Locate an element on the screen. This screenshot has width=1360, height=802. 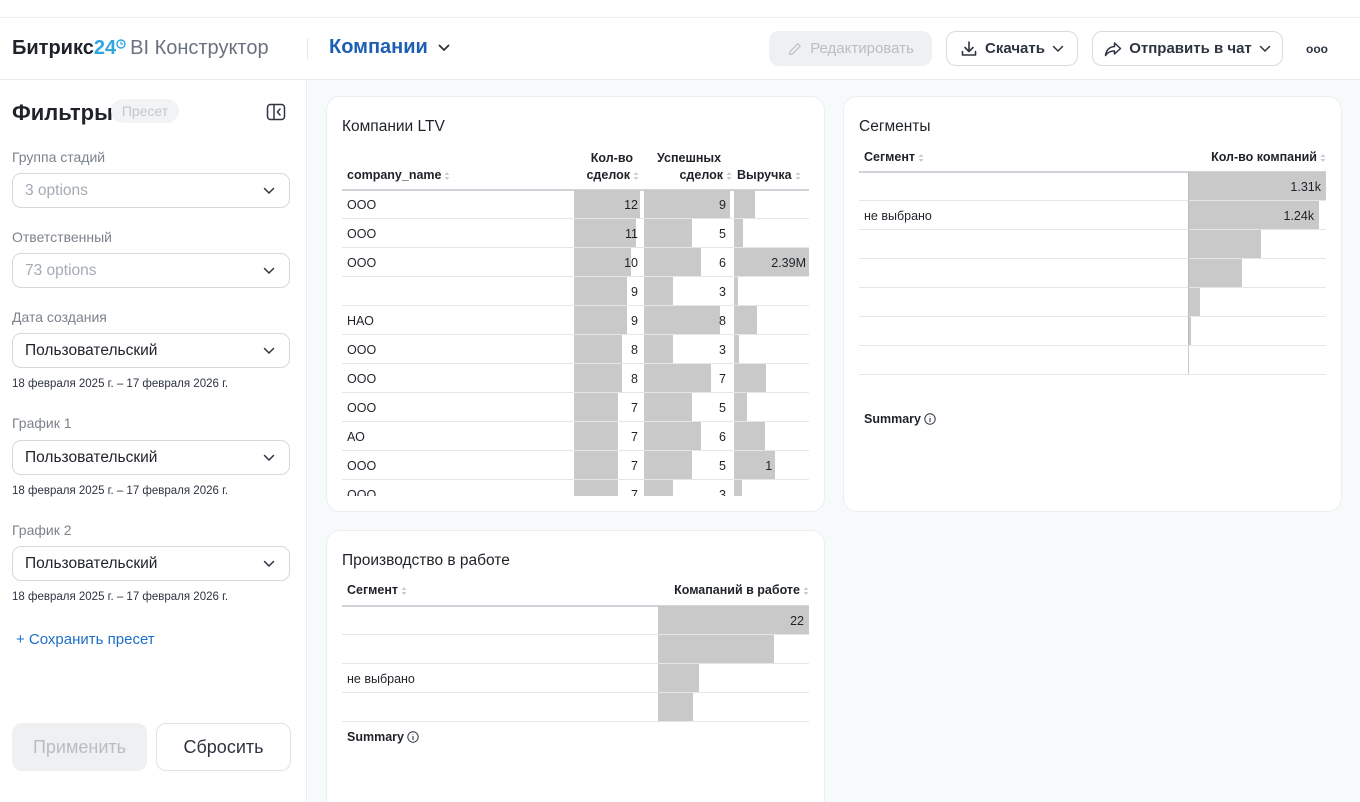
preset-badge: Пресет is located at coordinates (145, 111).